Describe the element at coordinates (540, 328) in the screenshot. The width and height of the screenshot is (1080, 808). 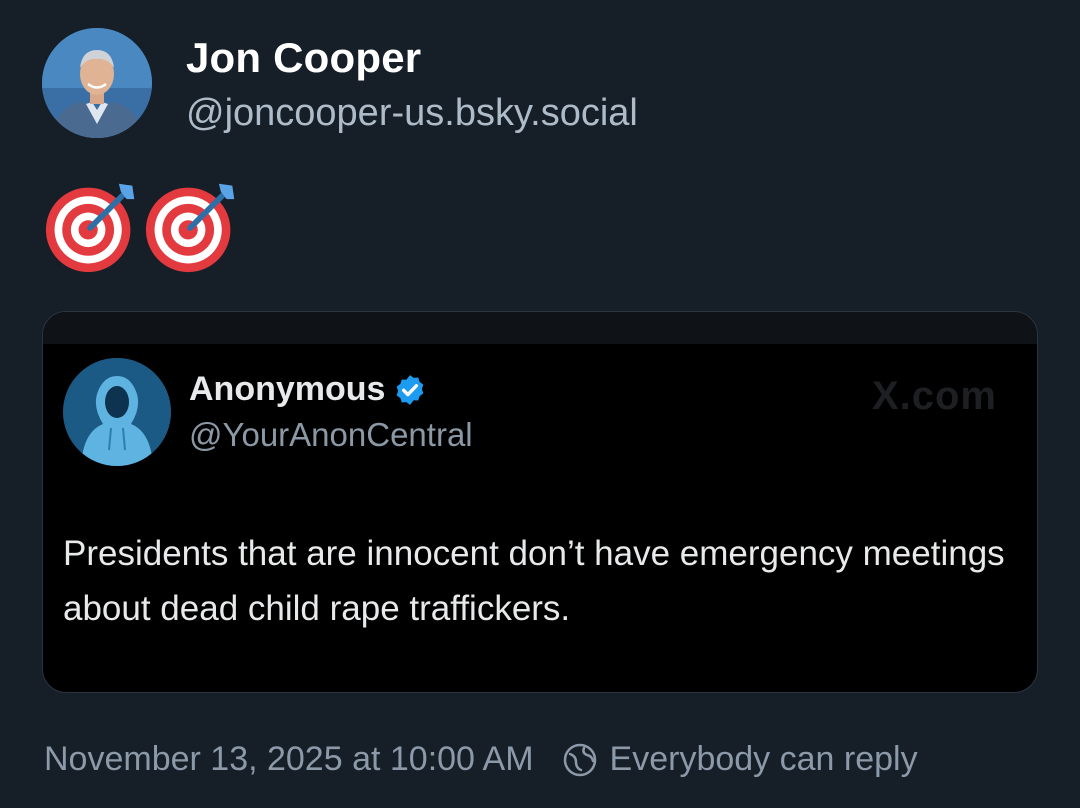
I see `embed-top-bar` at that location.